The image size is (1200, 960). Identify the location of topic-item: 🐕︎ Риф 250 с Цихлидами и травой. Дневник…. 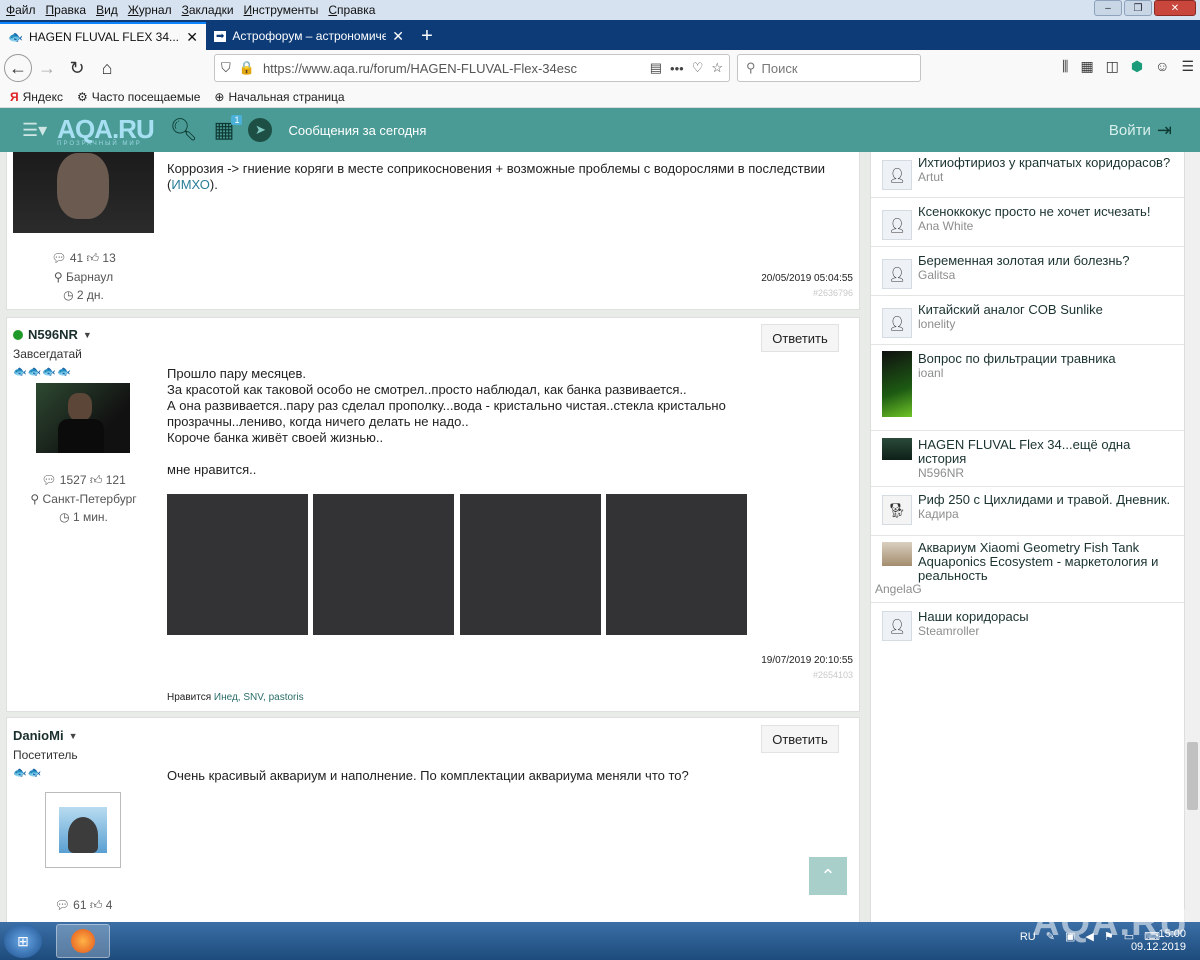
(1028, 511).